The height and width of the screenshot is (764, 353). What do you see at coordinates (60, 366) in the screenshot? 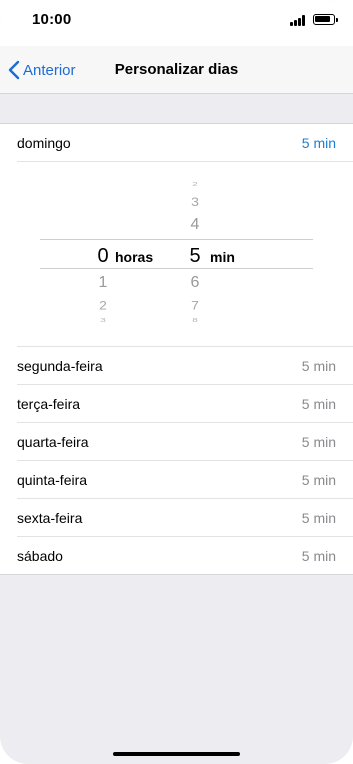
I see `day-label: segunda-feira` at bounding box center [60, 366].